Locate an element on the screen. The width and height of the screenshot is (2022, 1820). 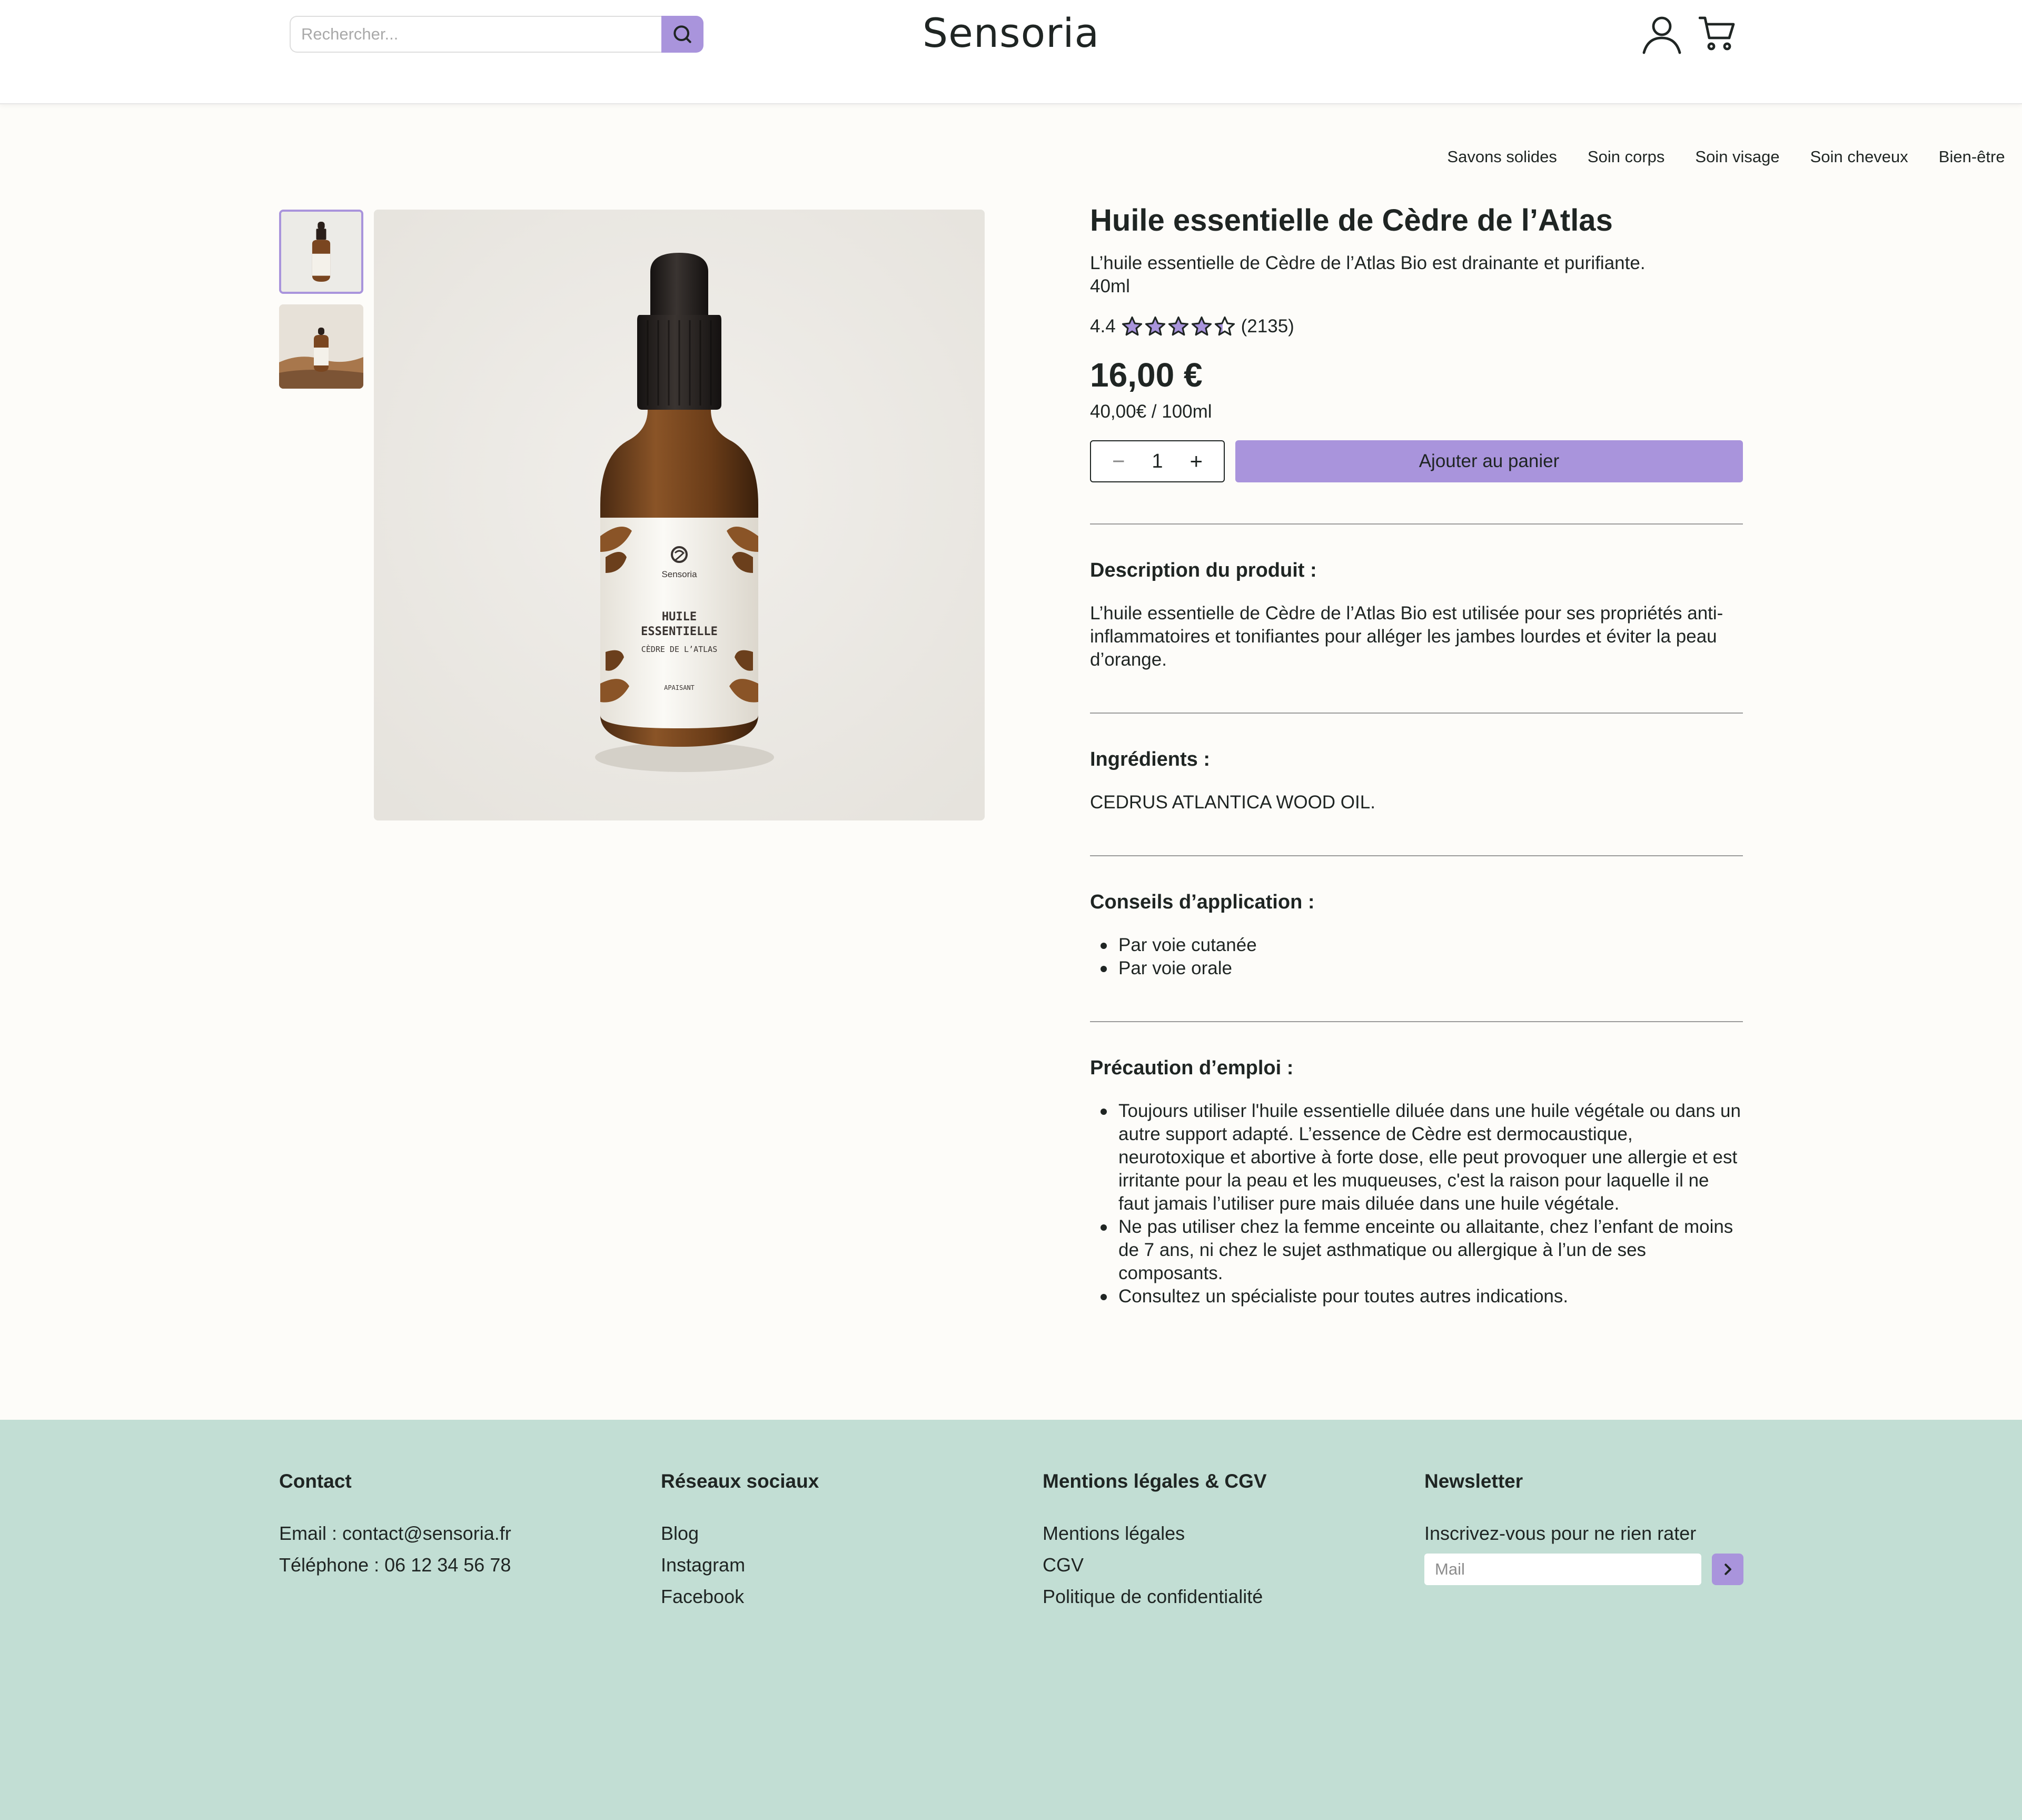
search-button is located at coordinates (682, 34).